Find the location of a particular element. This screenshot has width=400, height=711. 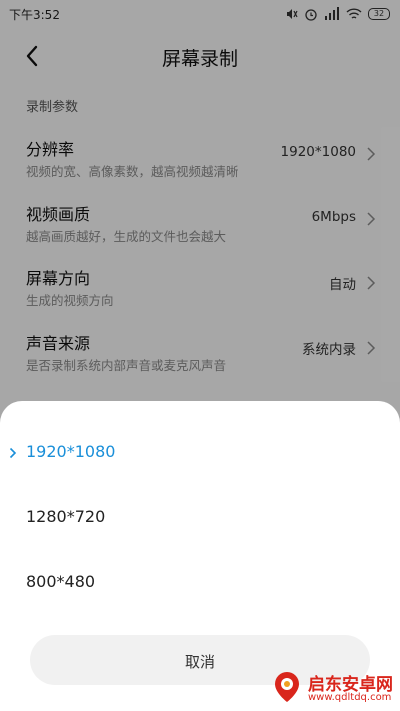

option-800x480: 800*480 is located at coordinates (200, 583).